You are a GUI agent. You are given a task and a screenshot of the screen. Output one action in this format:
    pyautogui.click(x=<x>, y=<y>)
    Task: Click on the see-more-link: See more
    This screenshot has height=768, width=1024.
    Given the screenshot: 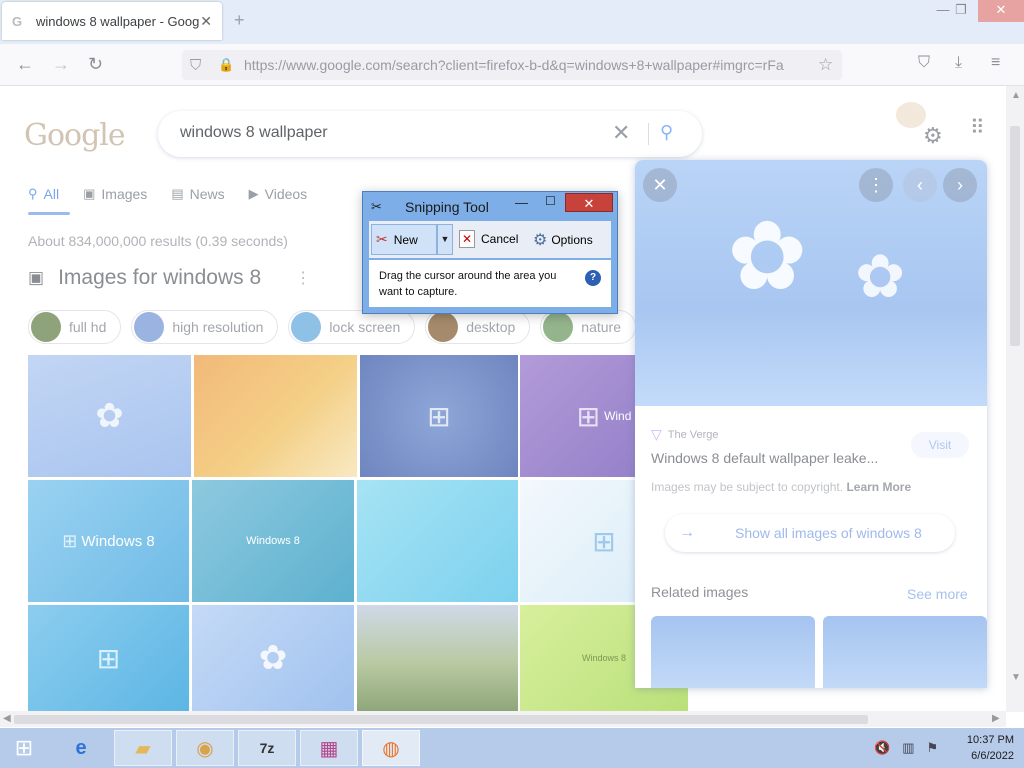 What is the action you would take?
    pyautogui.click(x=937, y=594)
    